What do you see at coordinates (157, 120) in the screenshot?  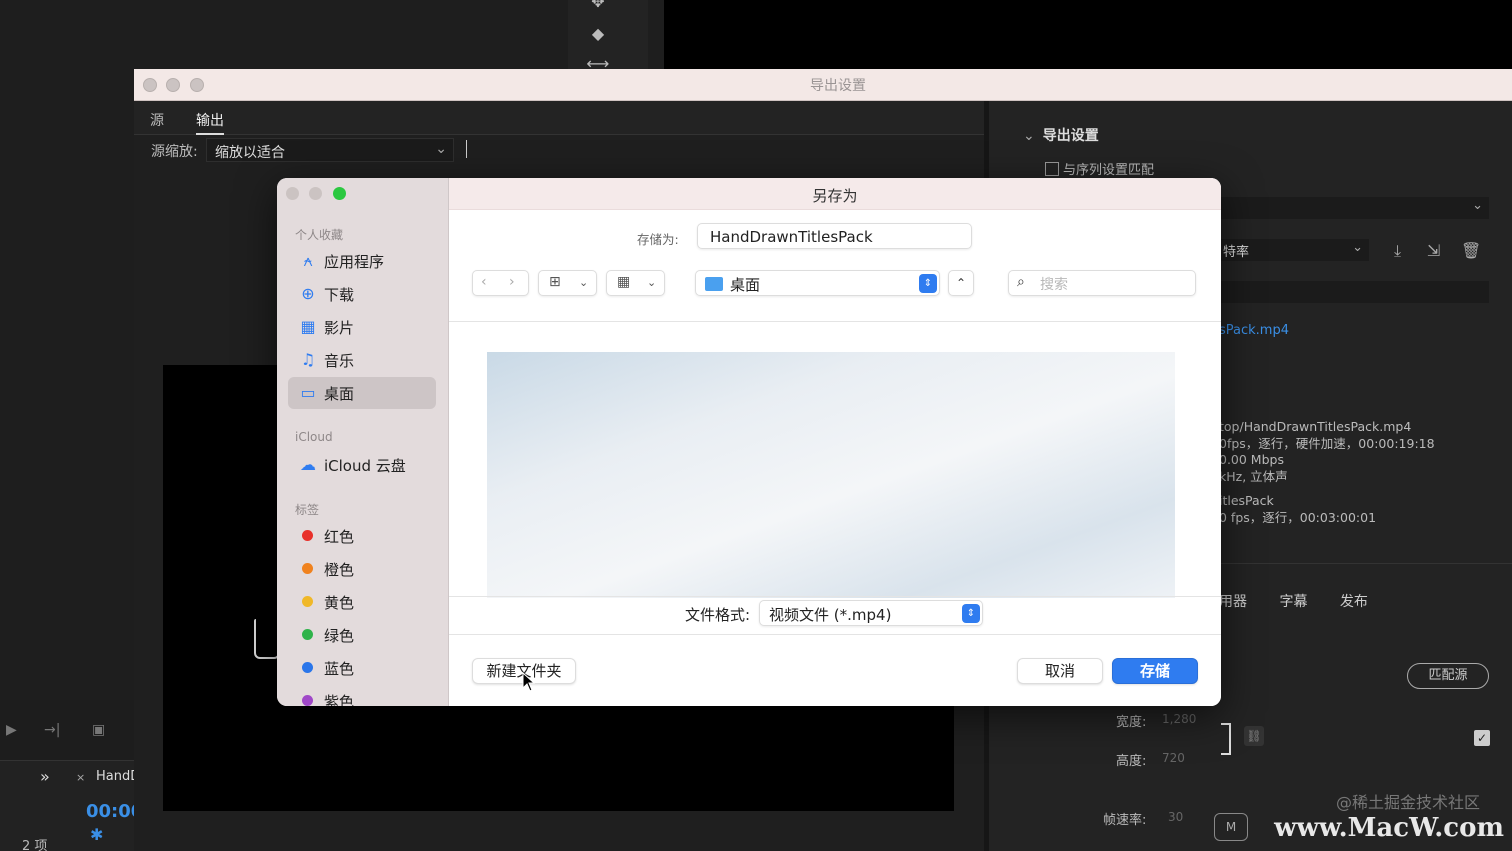 I see `tab-source: 源` at bounding box center [157, 120].